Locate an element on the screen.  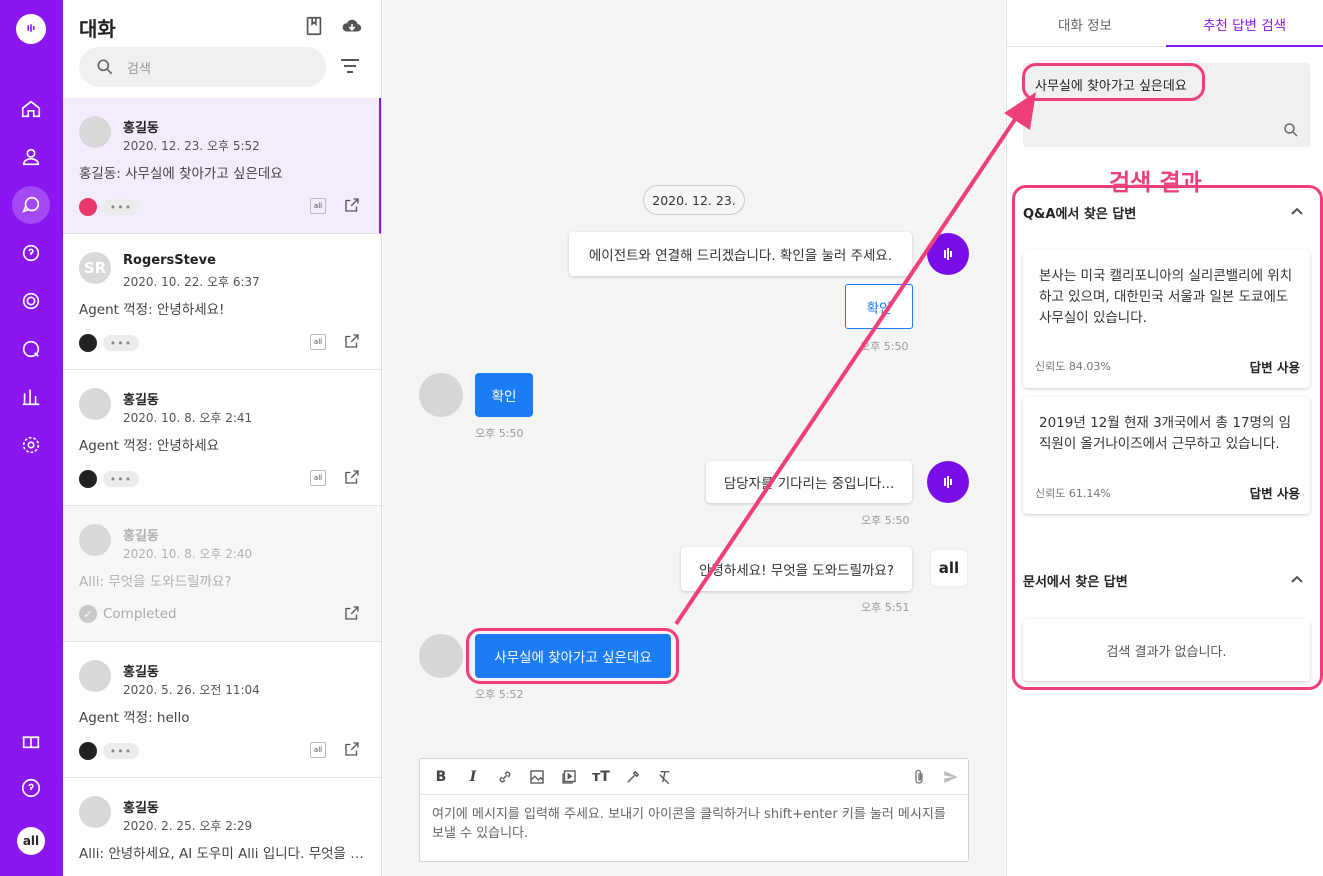
completed-status: ✓ Completed is located at coordinates (128, 614).